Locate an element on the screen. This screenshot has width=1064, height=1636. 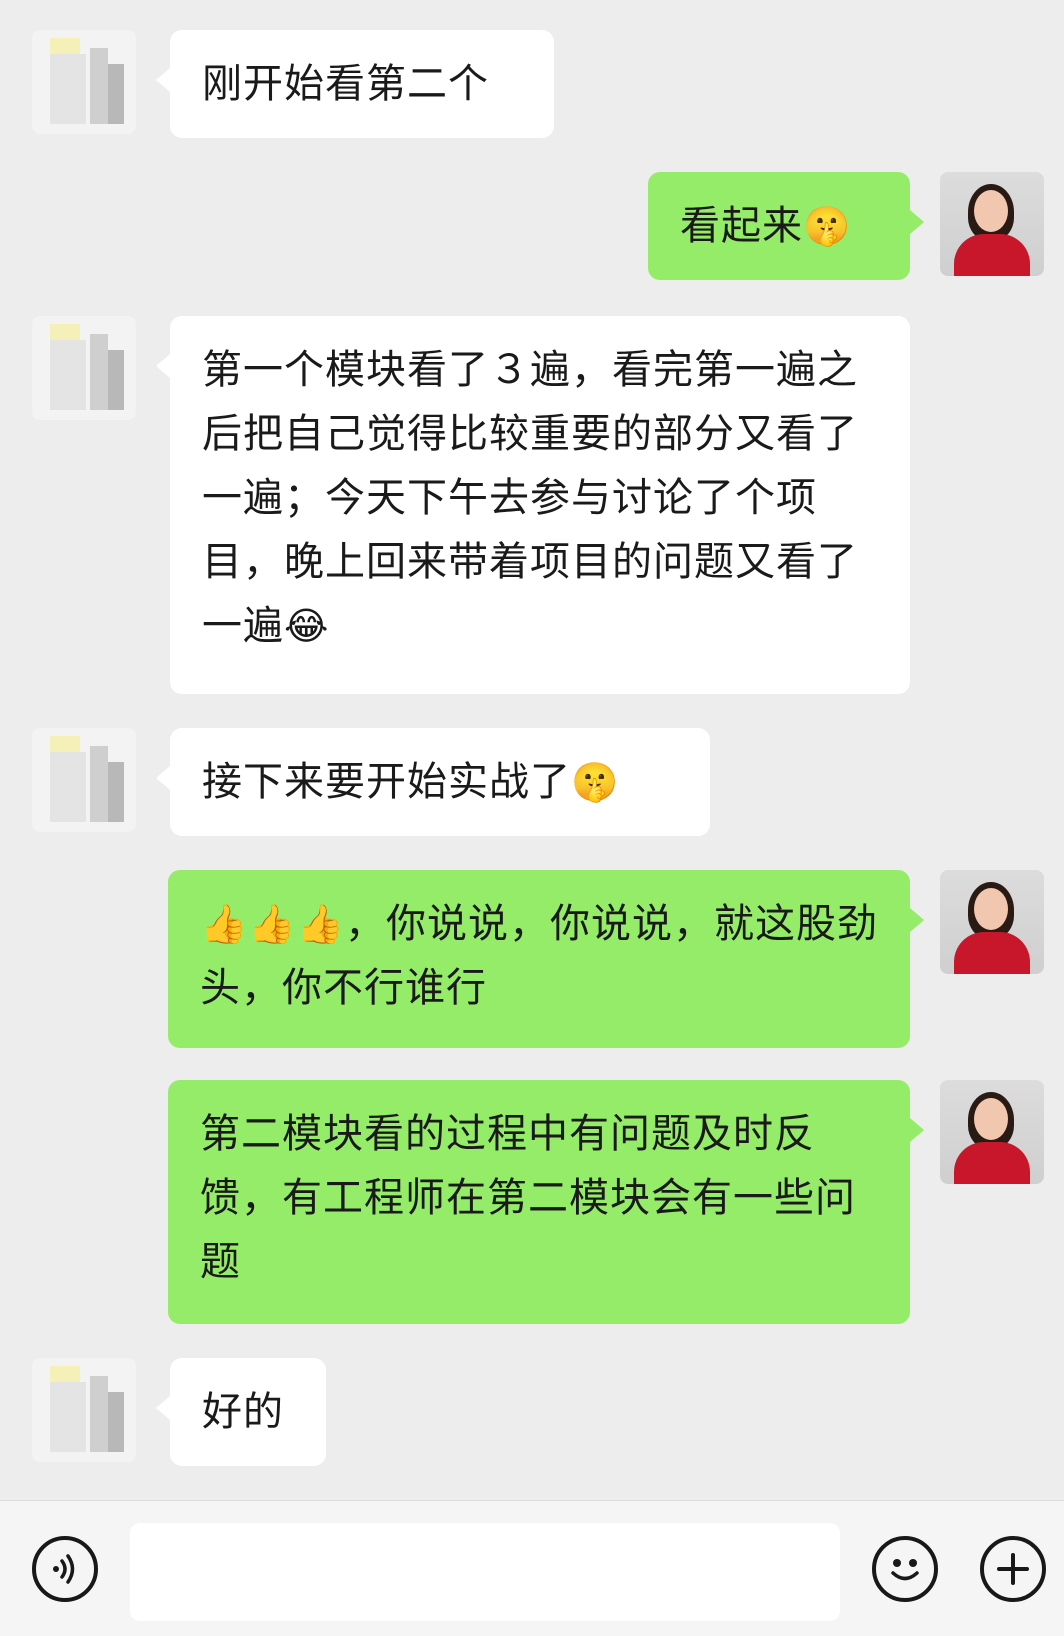
plus-icon is located at coordinates (1013, 1569).